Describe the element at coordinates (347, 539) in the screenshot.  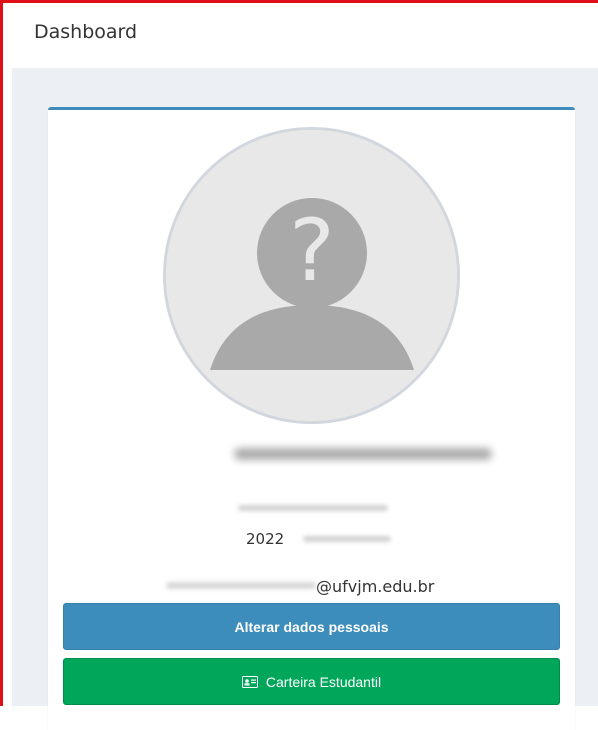
I see `enrollment-number-redacted` at that location.